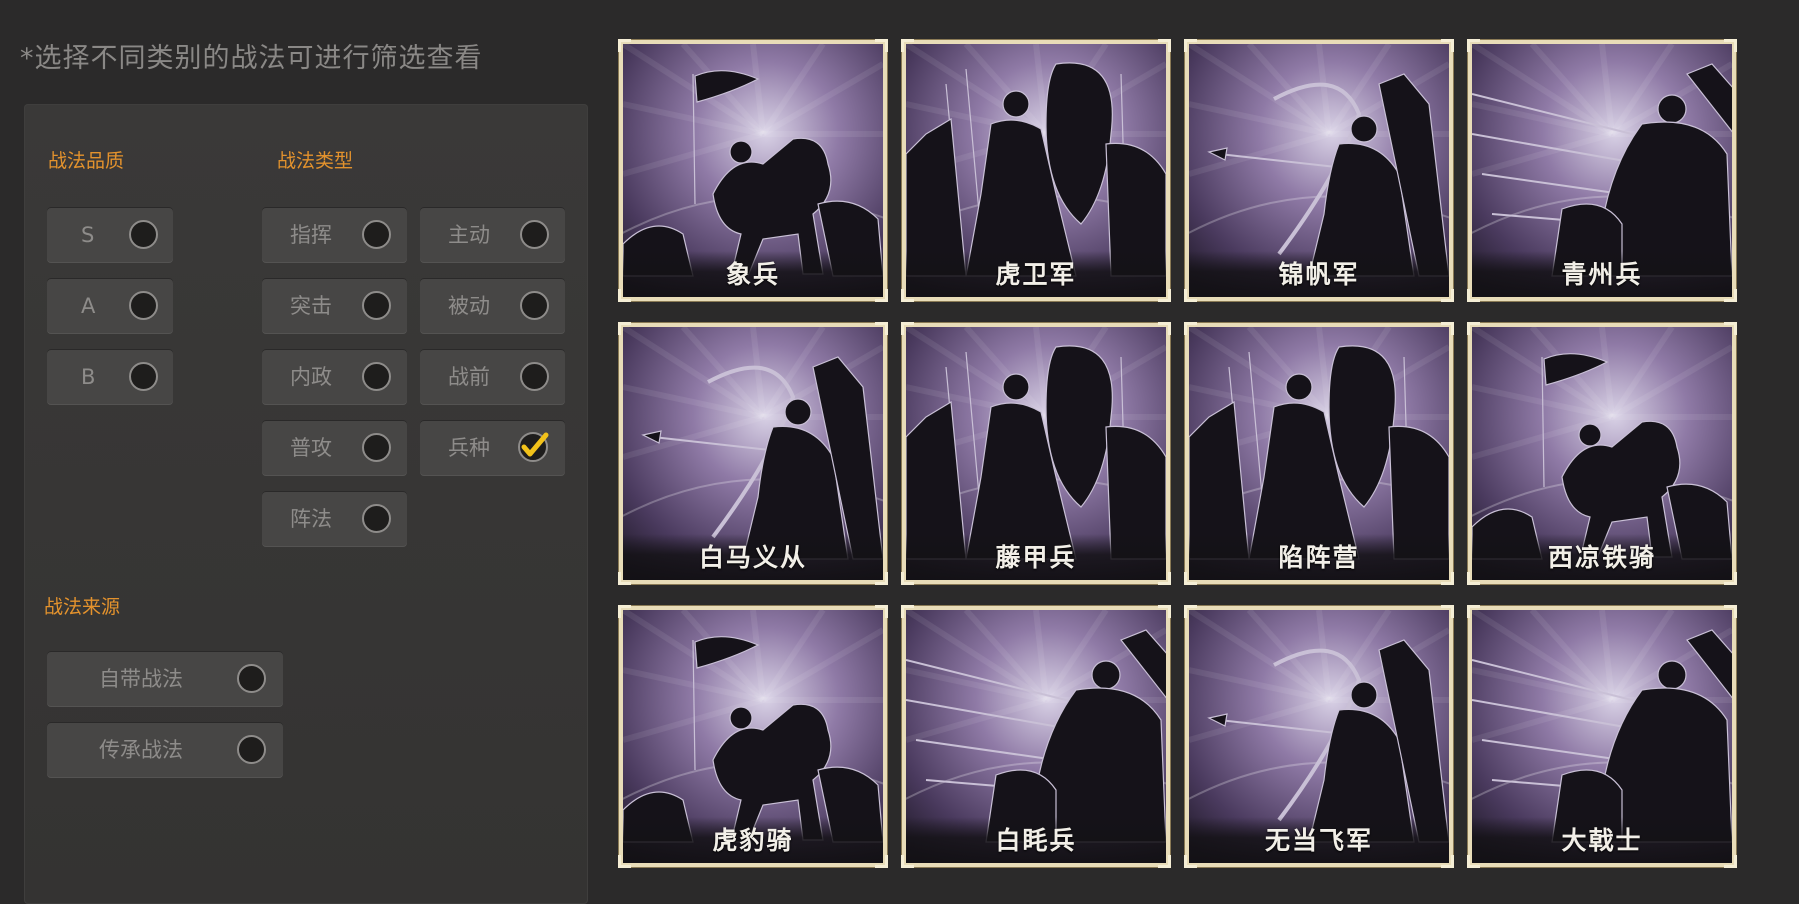 The height and width of the screenshot is (904, 1799). What do you see at coordinates (469, 448) in the screenshot?
I see `filter-option-label: 兵种` at bounding box center [469, 448].